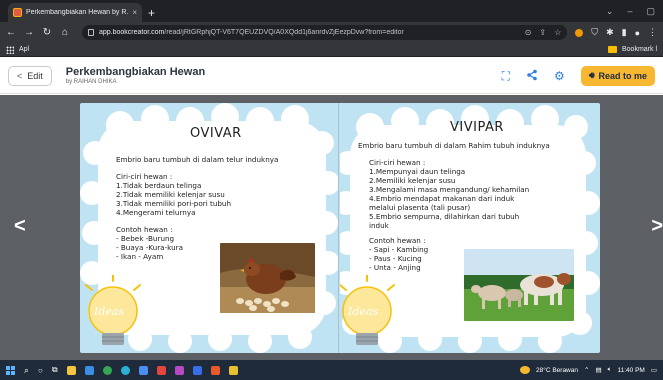 Image resolution: width=663 pixels, height=380 pixels. I want to click on app-icon-purple, so click(179, 370).